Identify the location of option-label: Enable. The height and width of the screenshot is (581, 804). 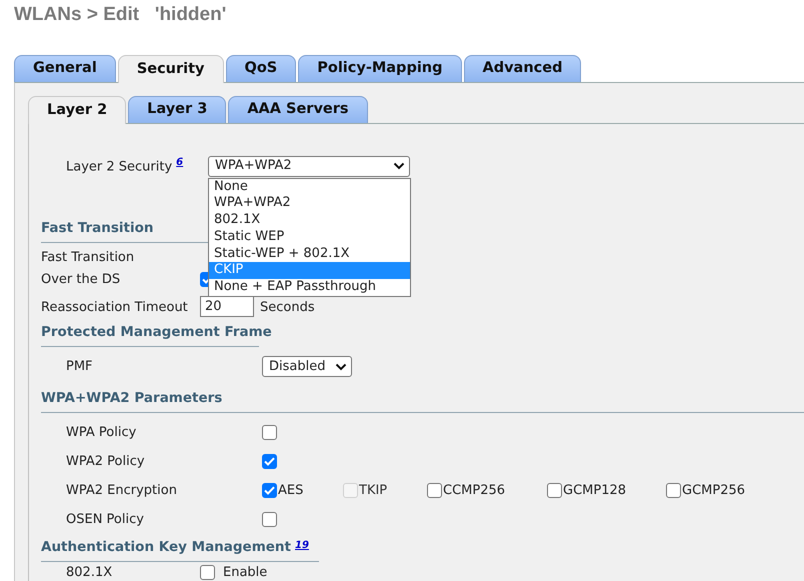
(245, 572).